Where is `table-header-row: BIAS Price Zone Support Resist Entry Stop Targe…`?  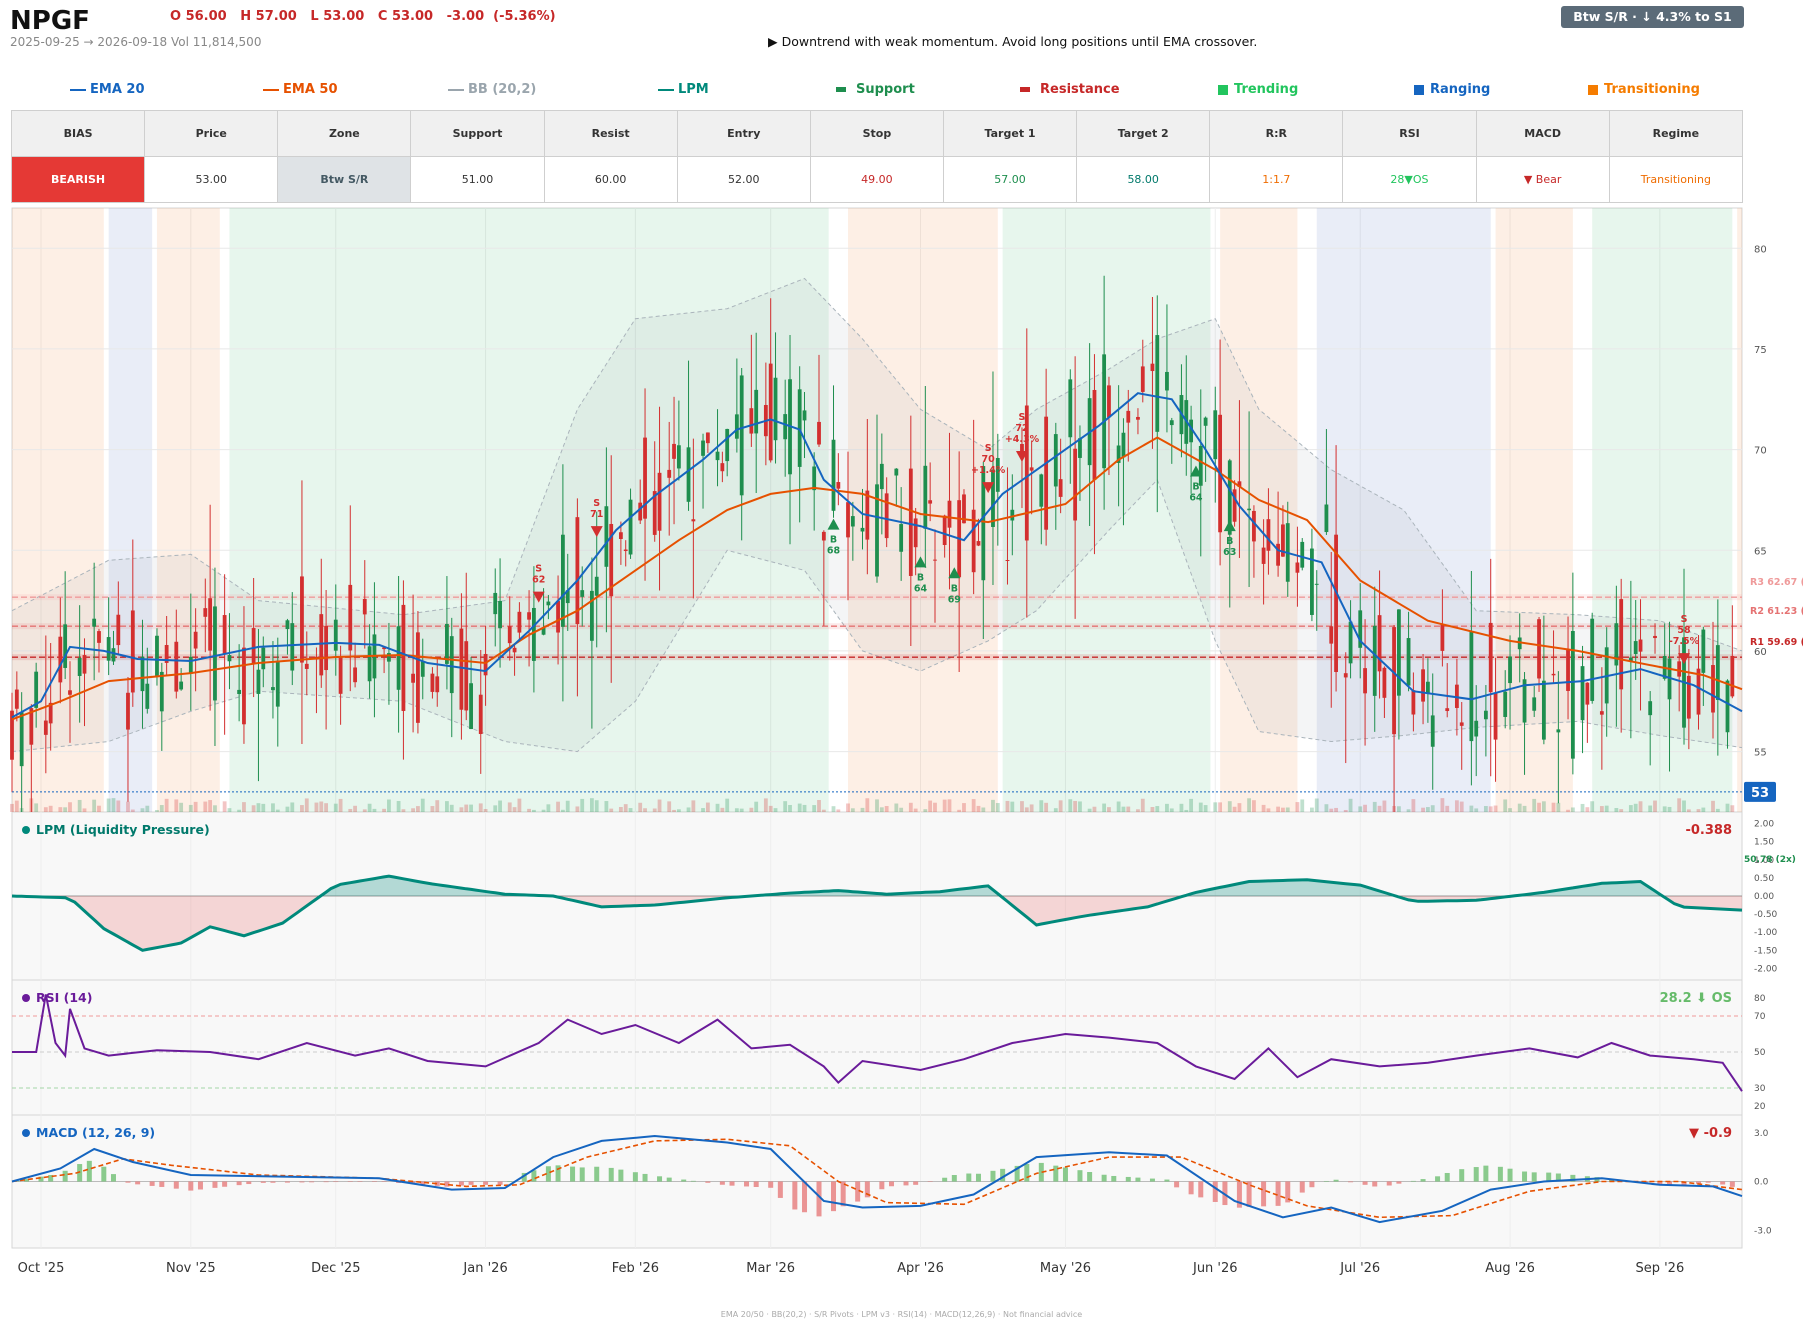 table-header-row: BIAS Price Zone Support Resist Entry Stop Targe… is located at coordinates (877, 133).